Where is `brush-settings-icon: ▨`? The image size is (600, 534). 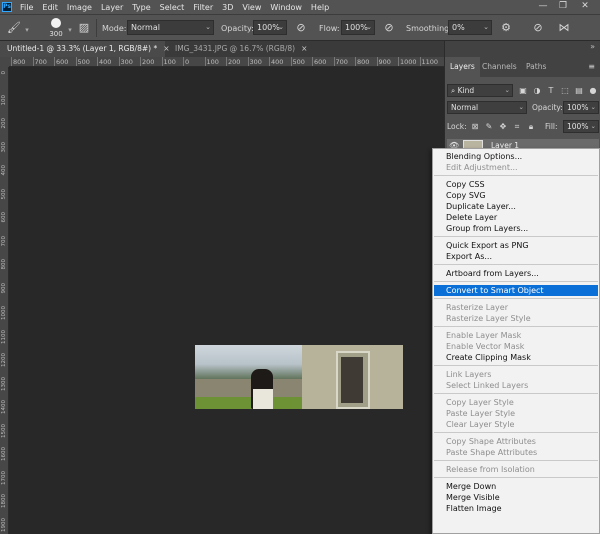 brush-settings-icon: ▨ is located at coordinates (84, 28).